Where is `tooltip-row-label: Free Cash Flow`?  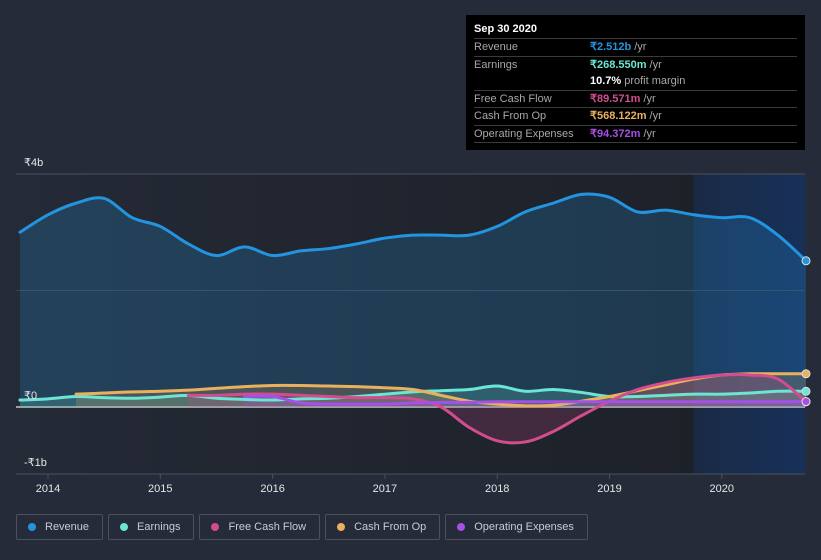 tooltip-row-label: Free Cash Flow is located at coordinates (513, 98).